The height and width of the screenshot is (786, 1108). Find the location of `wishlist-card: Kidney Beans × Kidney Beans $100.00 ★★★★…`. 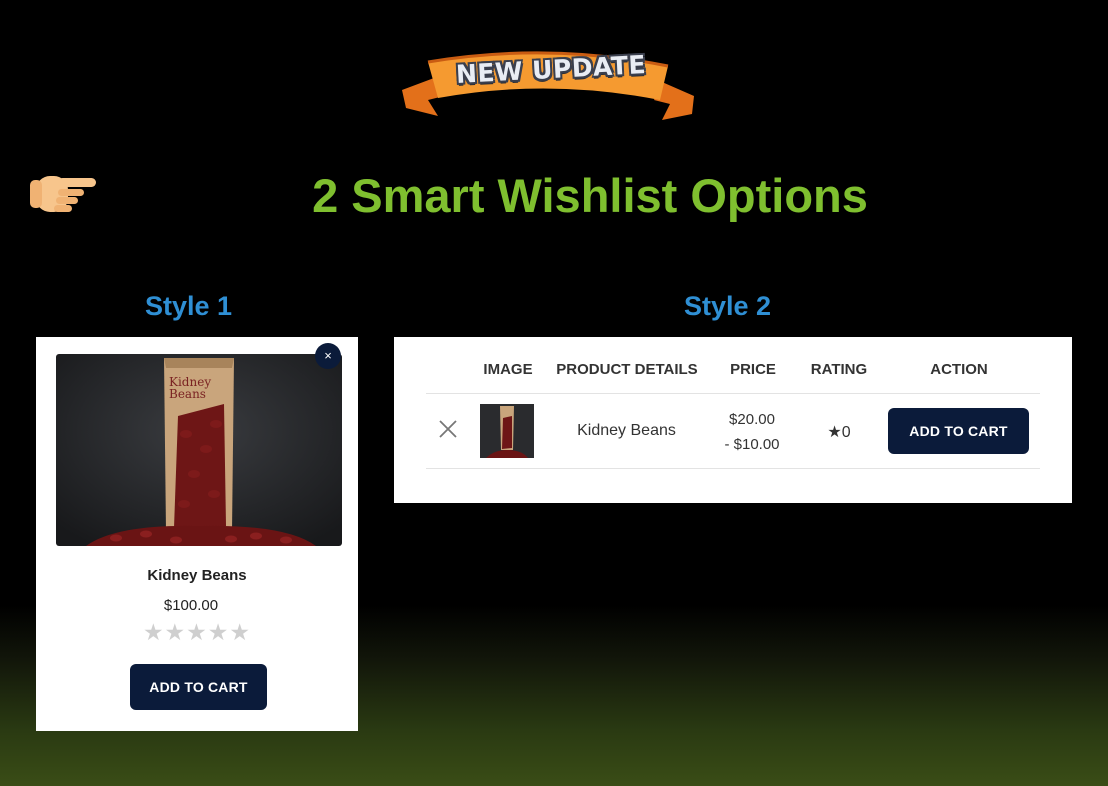

wishlist-card: Kidney Beans × Kidney Beans $100.00 ★★★★… is located at coordinates (197, 534).